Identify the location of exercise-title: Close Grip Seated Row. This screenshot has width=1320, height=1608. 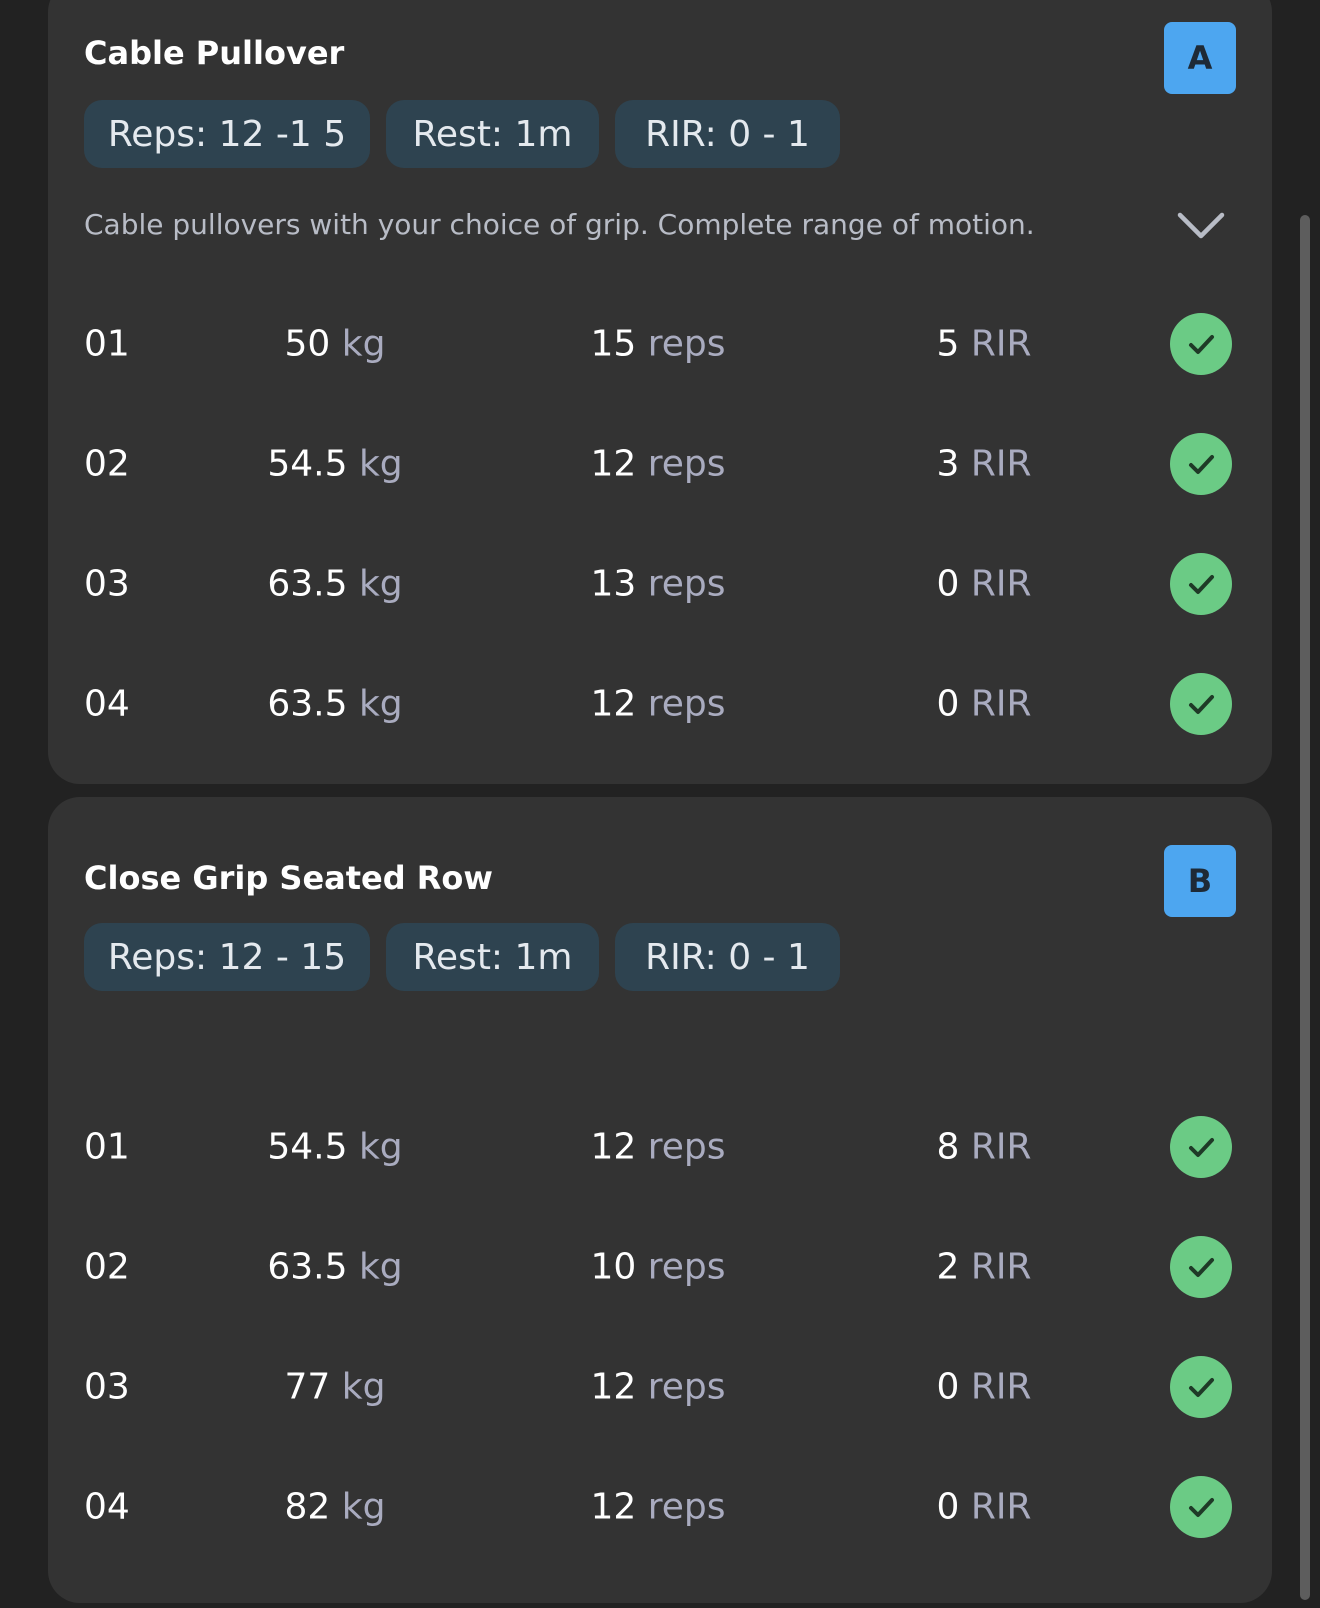
(288, 878).